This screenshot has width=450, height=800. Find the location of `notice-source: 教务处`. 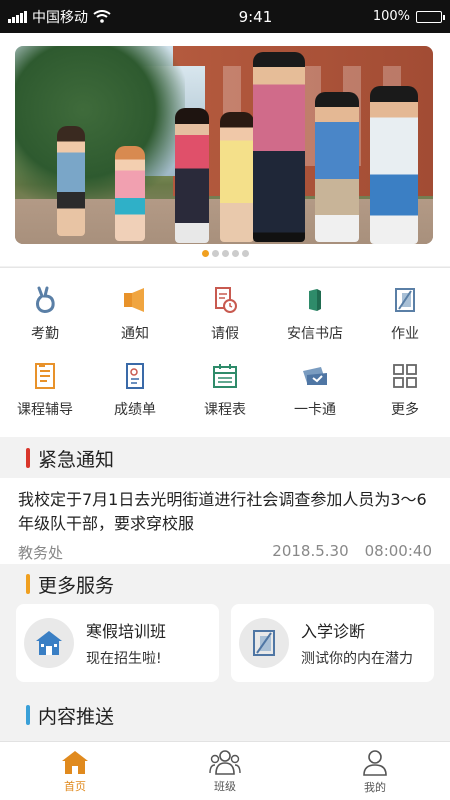

notice-source: 教务处 is located at coordinates (41, 553).